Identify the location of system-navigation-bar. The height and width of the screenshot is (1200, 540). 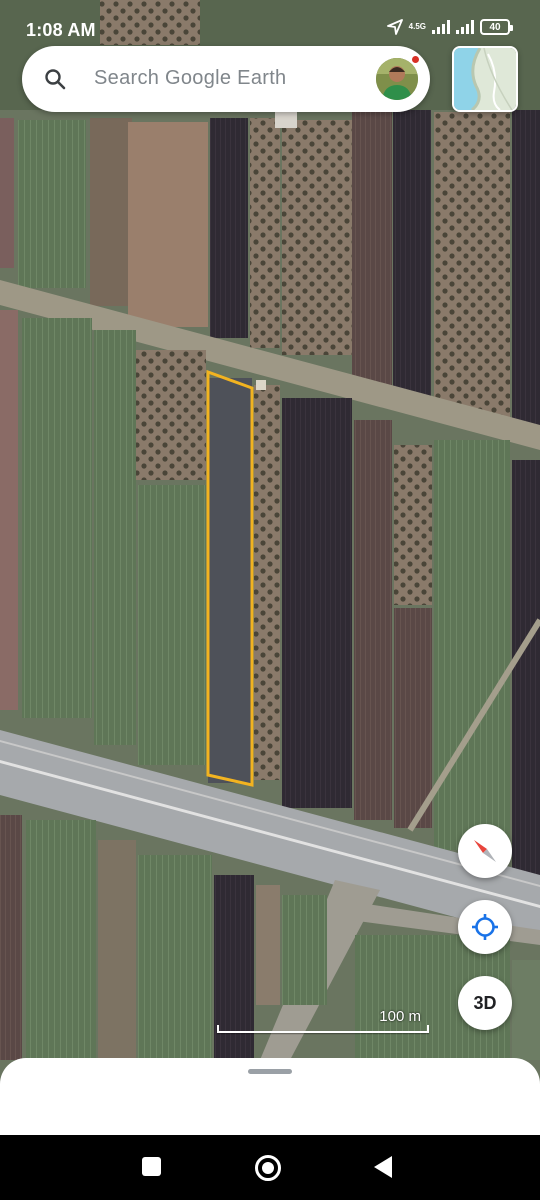
(270, 1167).